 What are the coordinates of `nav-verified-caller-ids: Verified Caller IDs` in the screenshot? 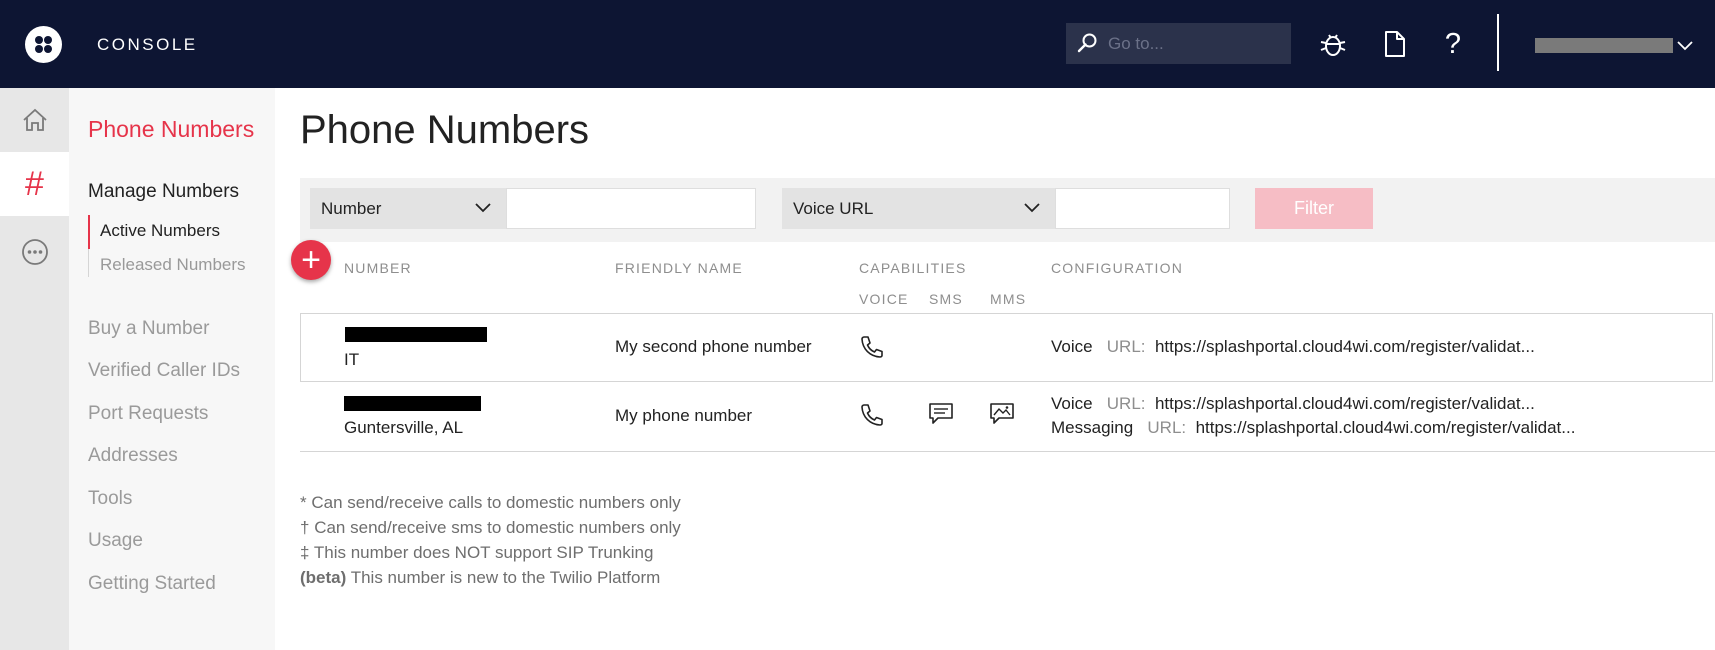 It's located at (164, 371).